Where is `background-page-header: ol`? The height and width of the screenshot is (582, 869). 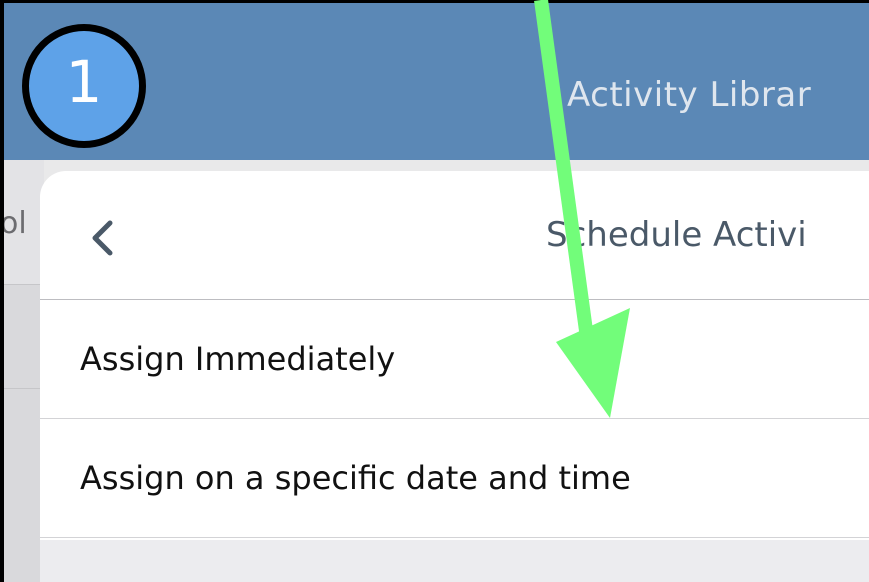 background-page-header: ol is located at coordinates (24, 222).